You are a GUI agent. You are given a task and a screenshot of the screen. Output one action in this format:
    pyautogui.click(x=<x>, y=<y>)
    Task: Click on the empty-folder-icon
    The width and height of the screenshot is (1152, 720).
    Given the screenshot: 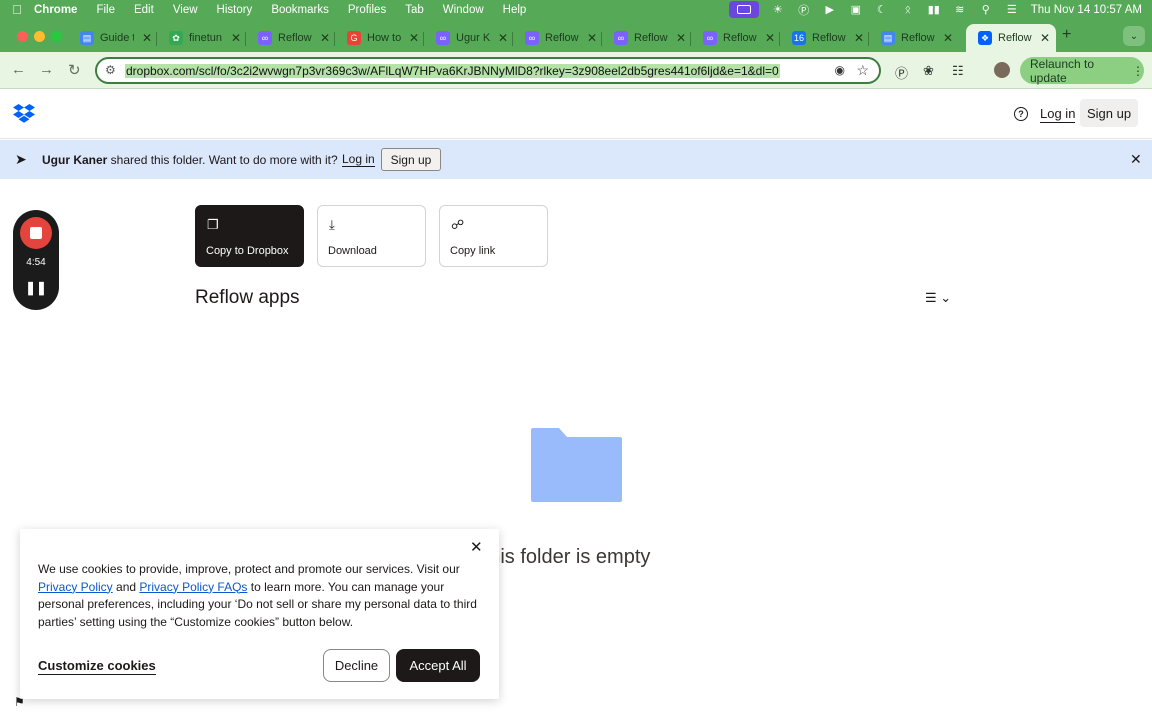 What is the action you would take?
    pyautogui.click(x=576, y=465)
    